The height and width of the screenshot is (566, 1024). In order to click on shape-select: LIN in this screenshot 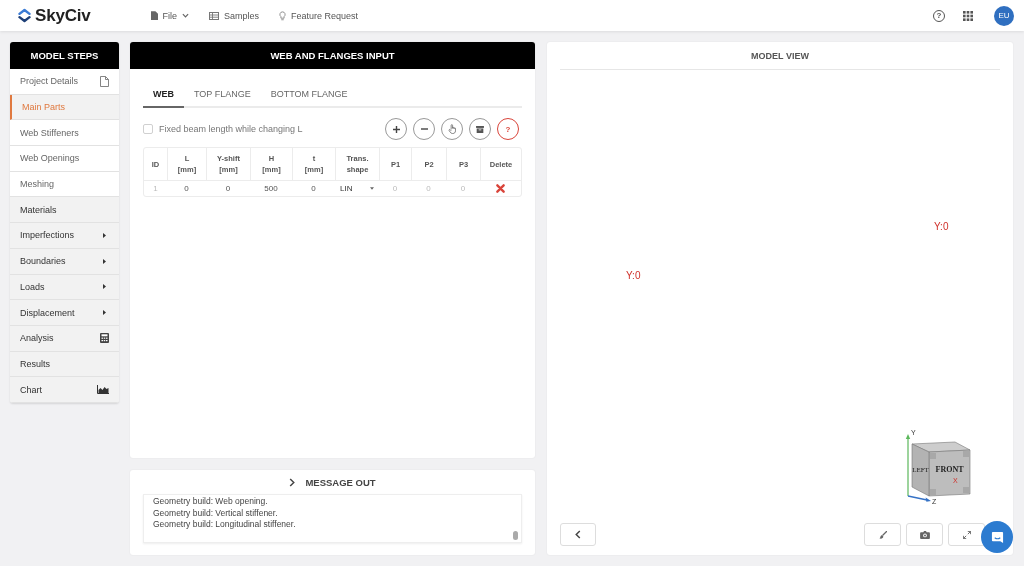, I will do `click(357, 188)`.